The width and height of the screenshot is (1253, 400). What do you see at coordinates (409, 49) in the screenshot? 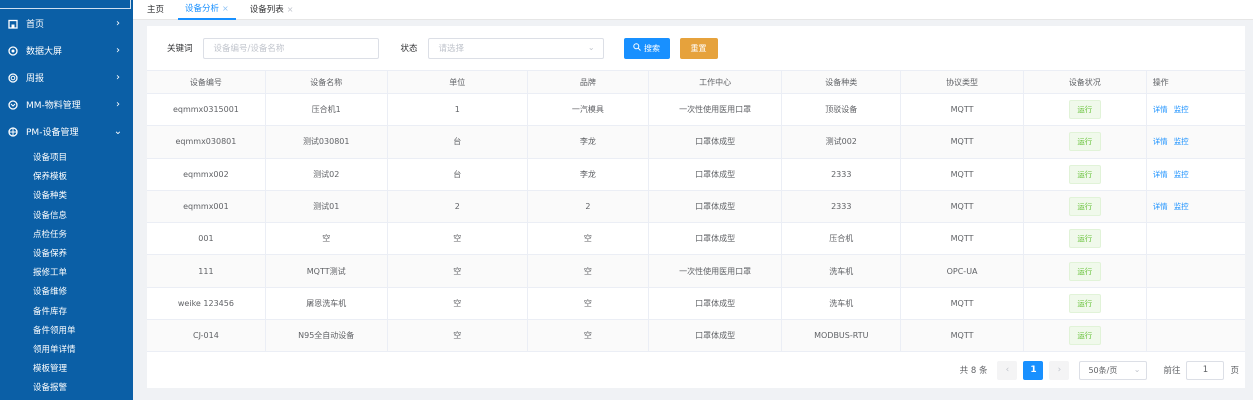
I see `status-label: 状态` at bounding box center [409, 49].